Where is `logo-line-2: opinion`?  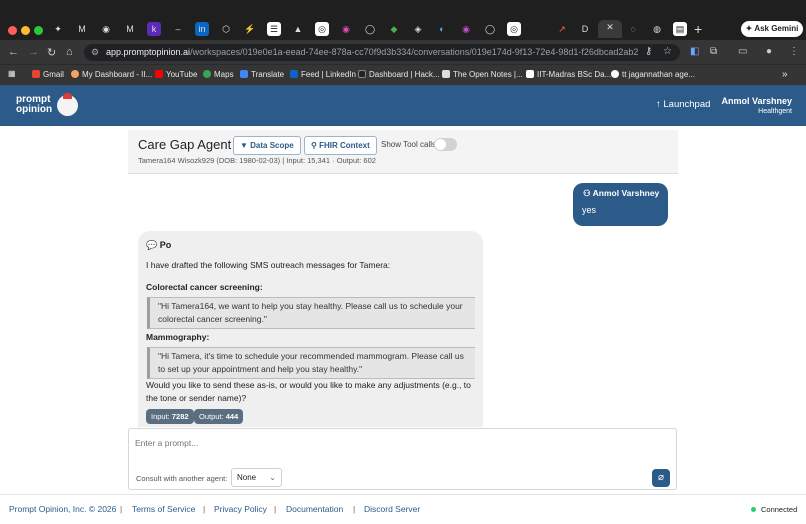
logo-line-2: opinion is located at coordinates (34, 109).